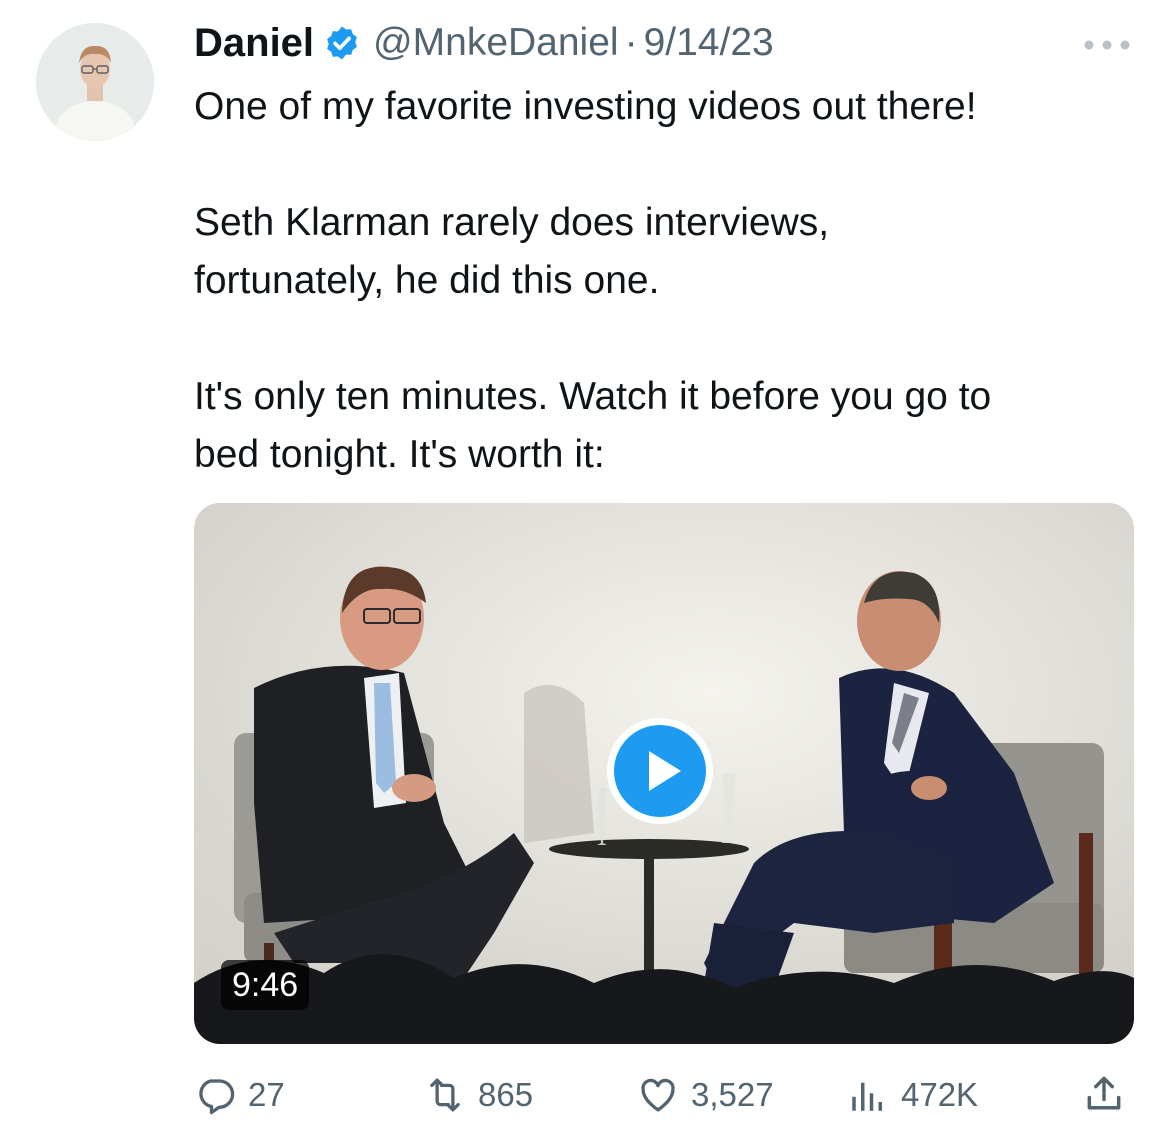  I want to click on more-horizontal-icon, so click(1107, 45).